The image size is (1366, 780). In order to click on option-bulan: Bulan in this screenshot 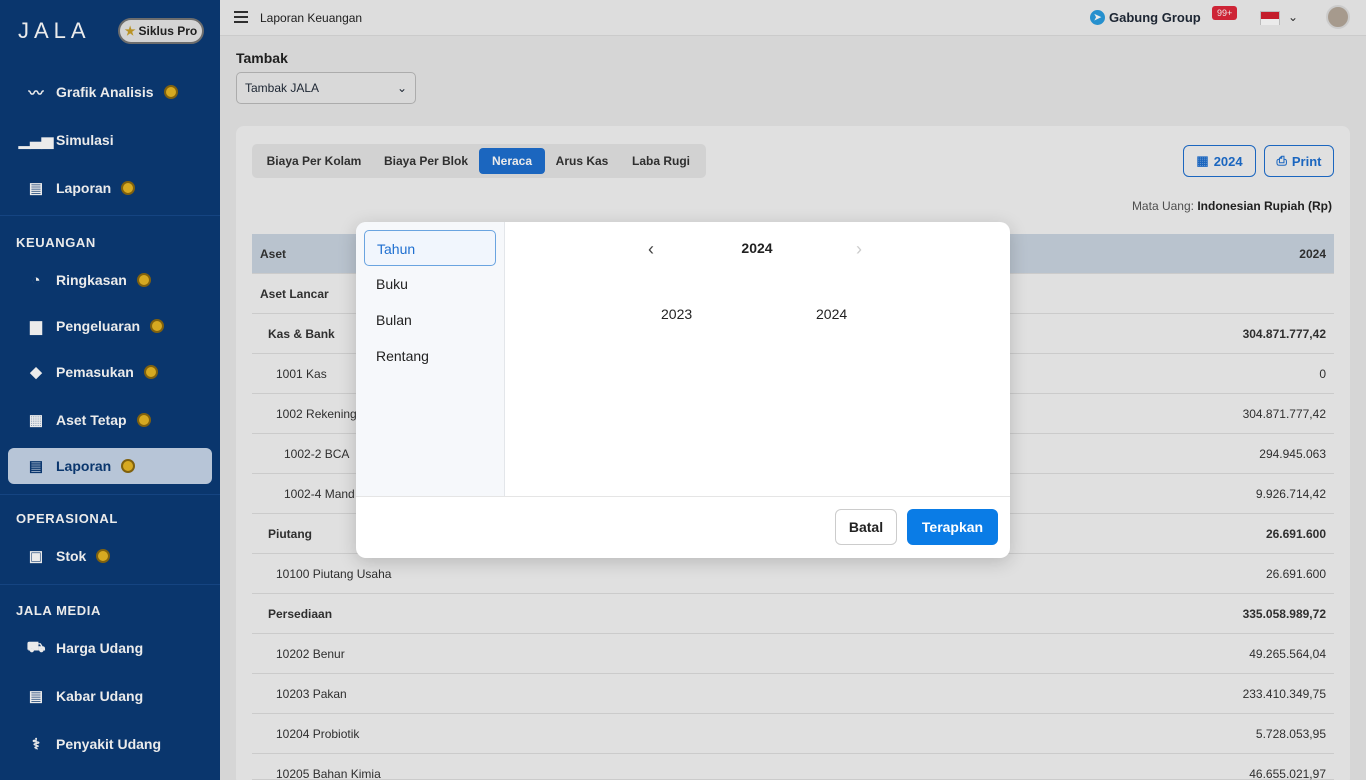, I will do `click(430, 320)`.